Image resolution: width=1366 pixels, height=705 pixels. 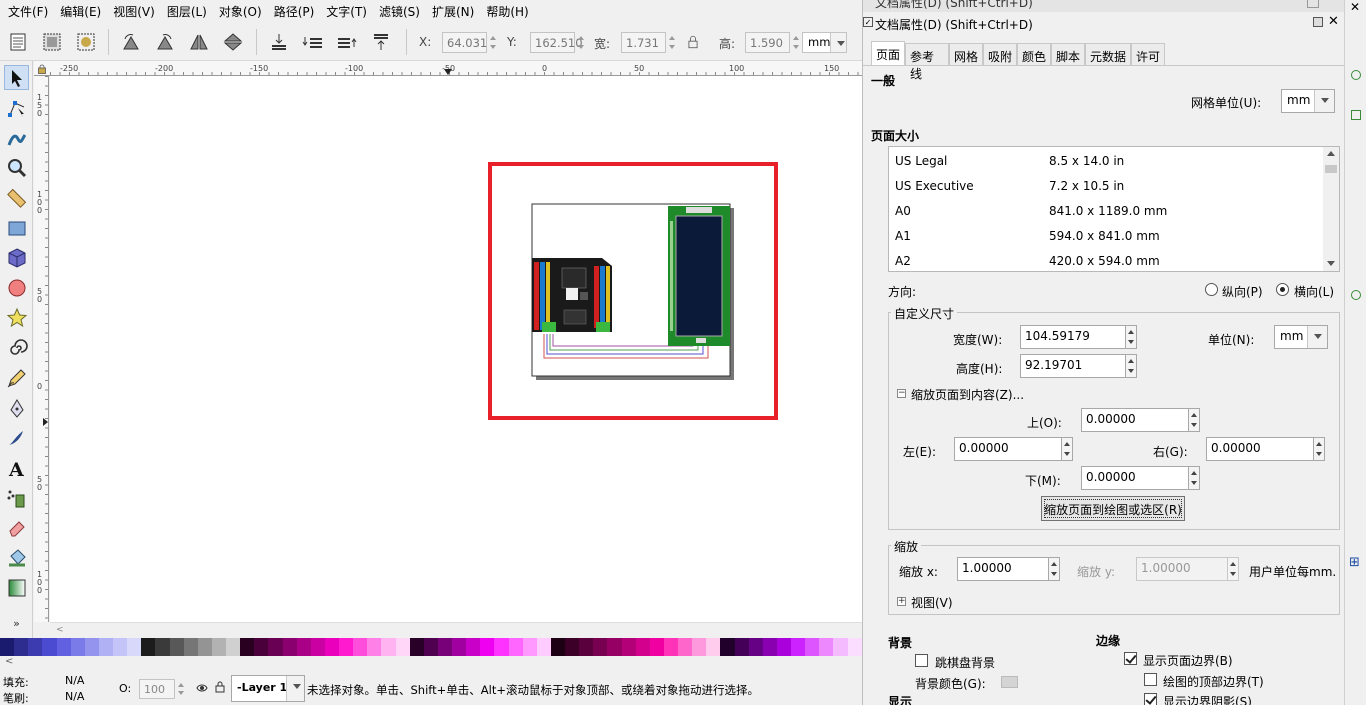 What do you see at coordinates (581, 42) in the screenshot?
I see `y-spinner` at bounding box center [581, 42].